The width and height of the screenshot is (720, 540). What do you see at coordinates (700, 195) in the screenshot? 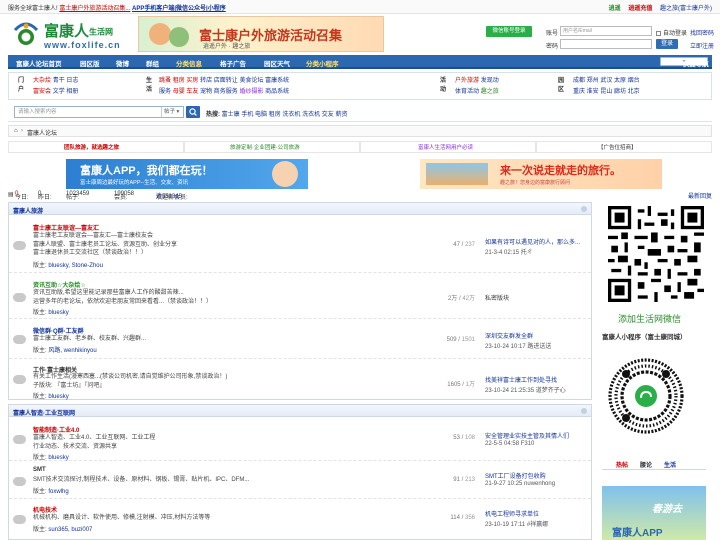
I see `latest-replies-link: 最新回复` at bounding box center [700, 195].